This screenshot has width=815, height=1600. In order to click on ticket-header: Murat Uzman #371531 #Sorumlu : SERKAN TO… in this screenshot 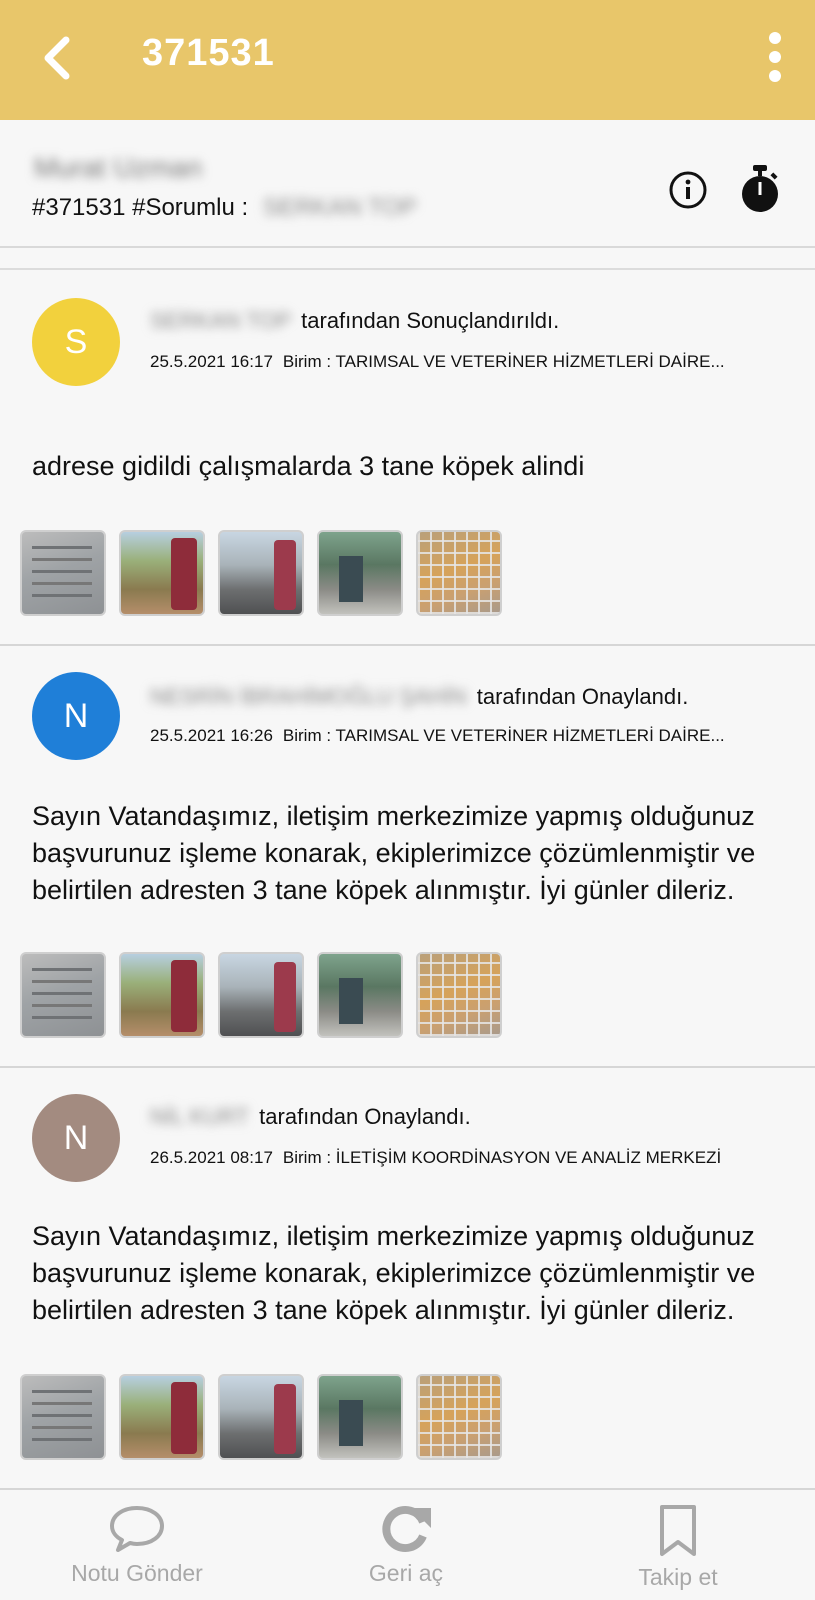, I will do `click(407, 184)`.